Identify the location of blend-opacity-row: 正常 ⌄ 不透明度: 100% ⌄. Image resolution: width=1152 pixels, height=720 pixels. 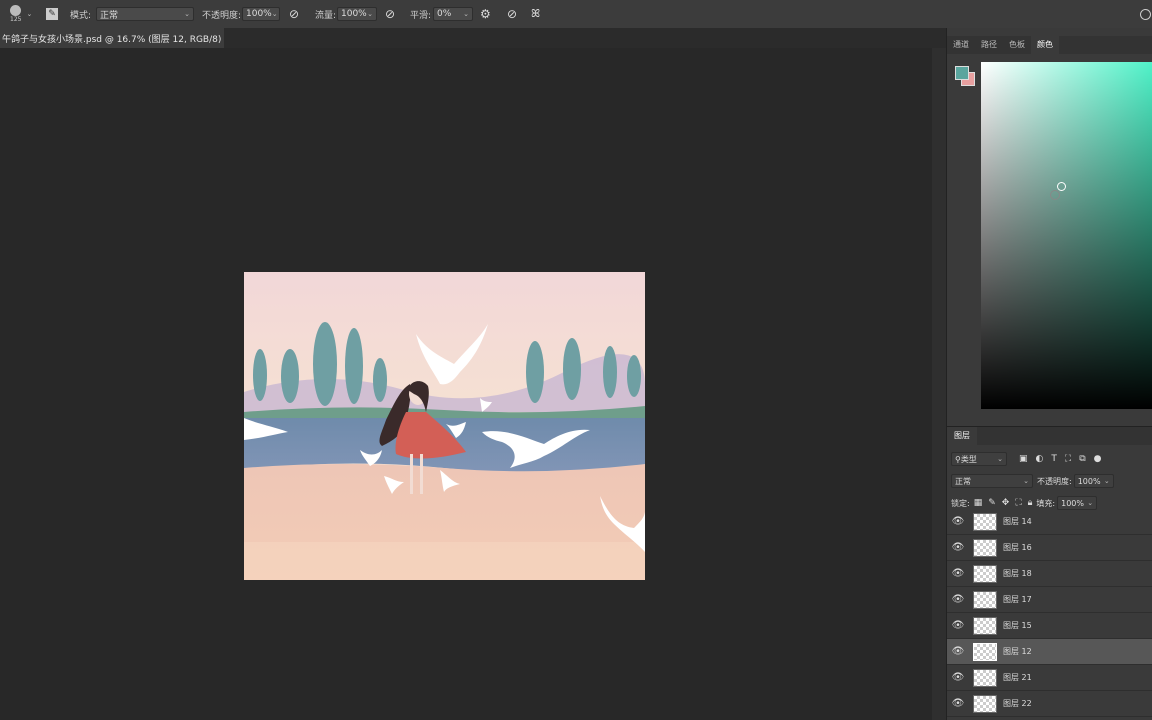
(1032, 481).